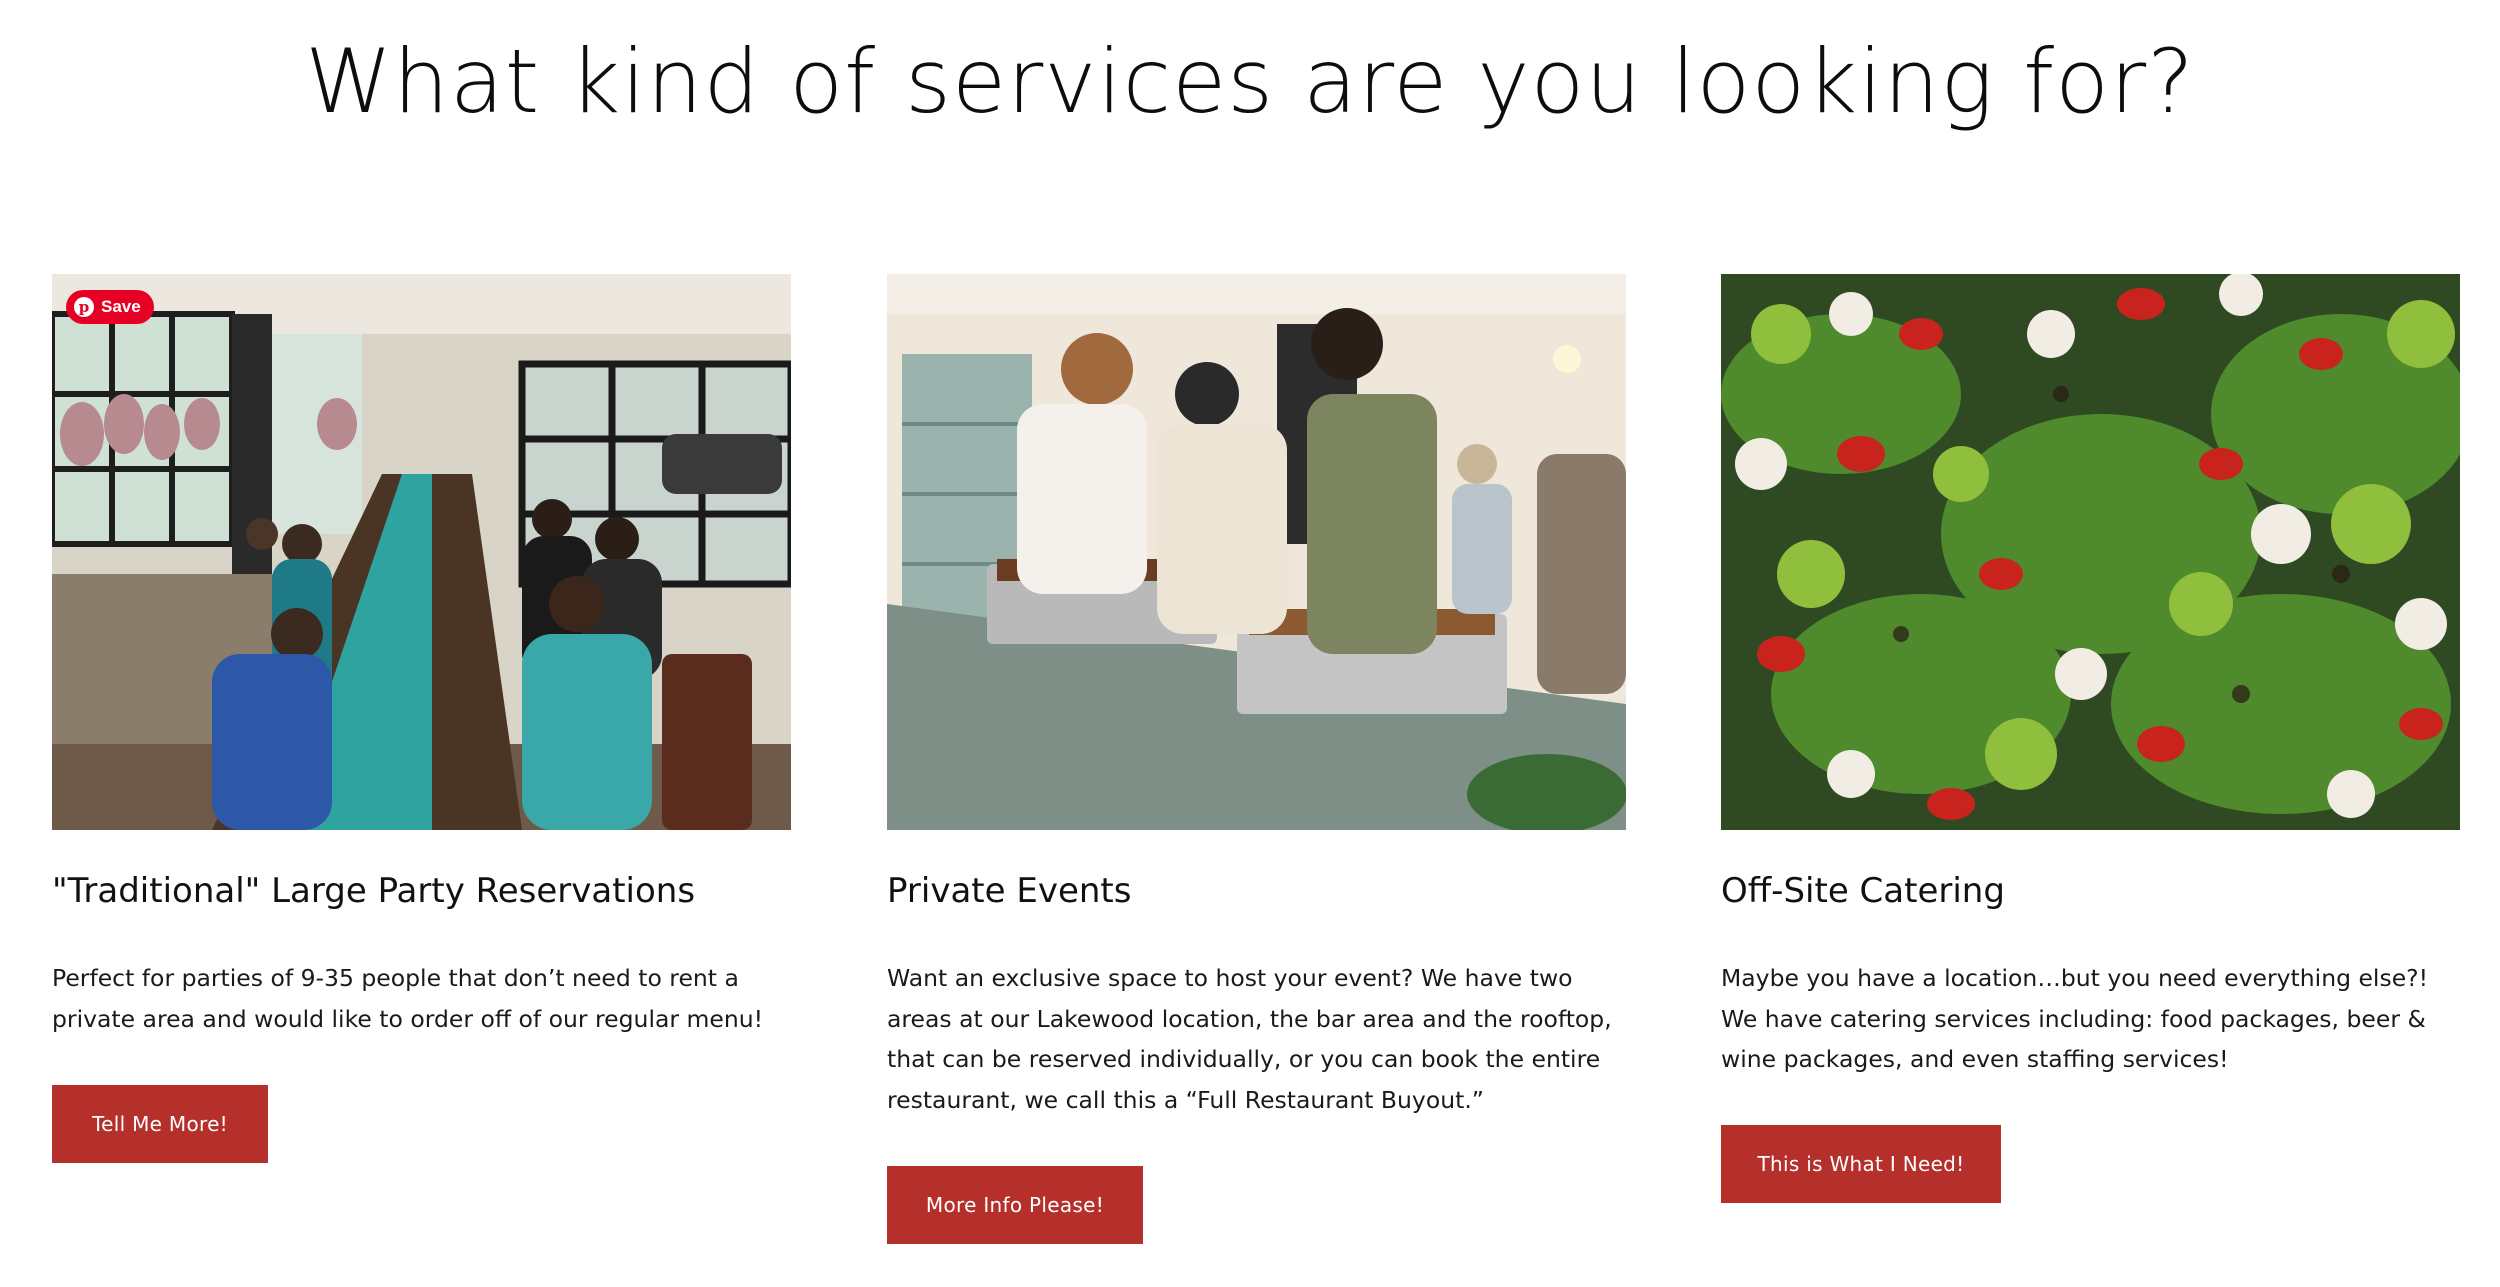  Describe the element at coordinates (160, 1124) in the screenshot. I see `tell-me-more-button: Tell Me More!` at that location.